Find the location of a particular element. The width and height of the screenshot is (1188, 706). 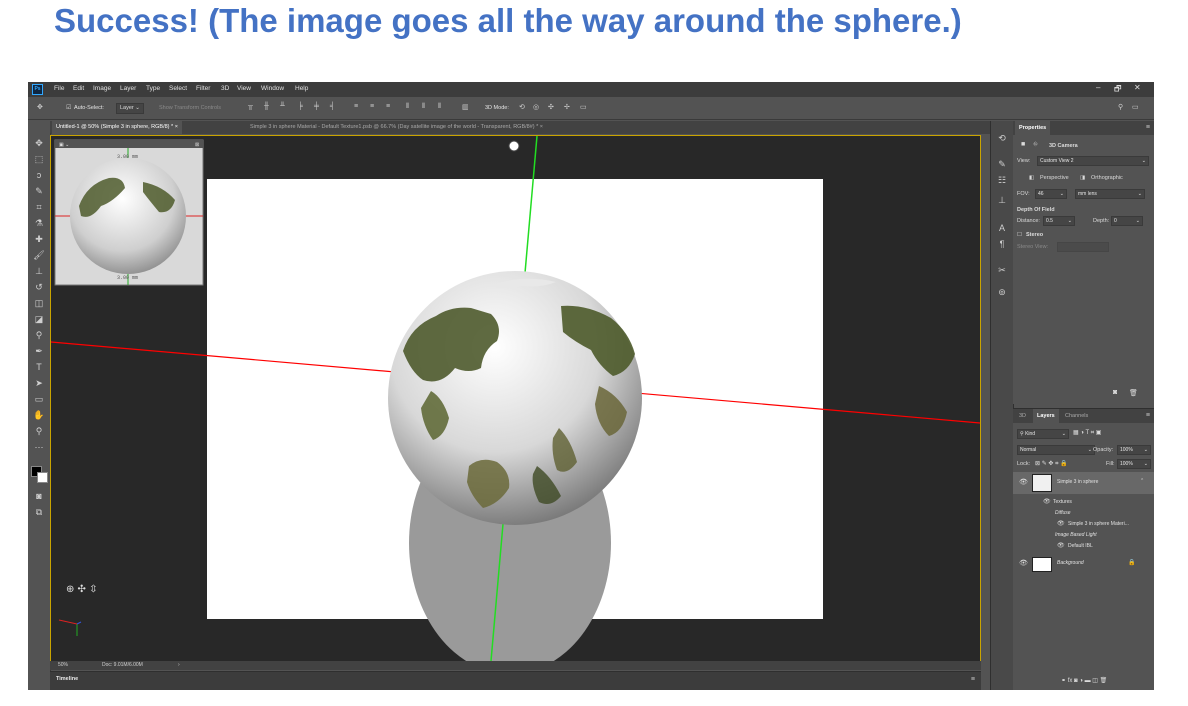

distribute-top-icon: ≡ is located at coordinates (356, 106).